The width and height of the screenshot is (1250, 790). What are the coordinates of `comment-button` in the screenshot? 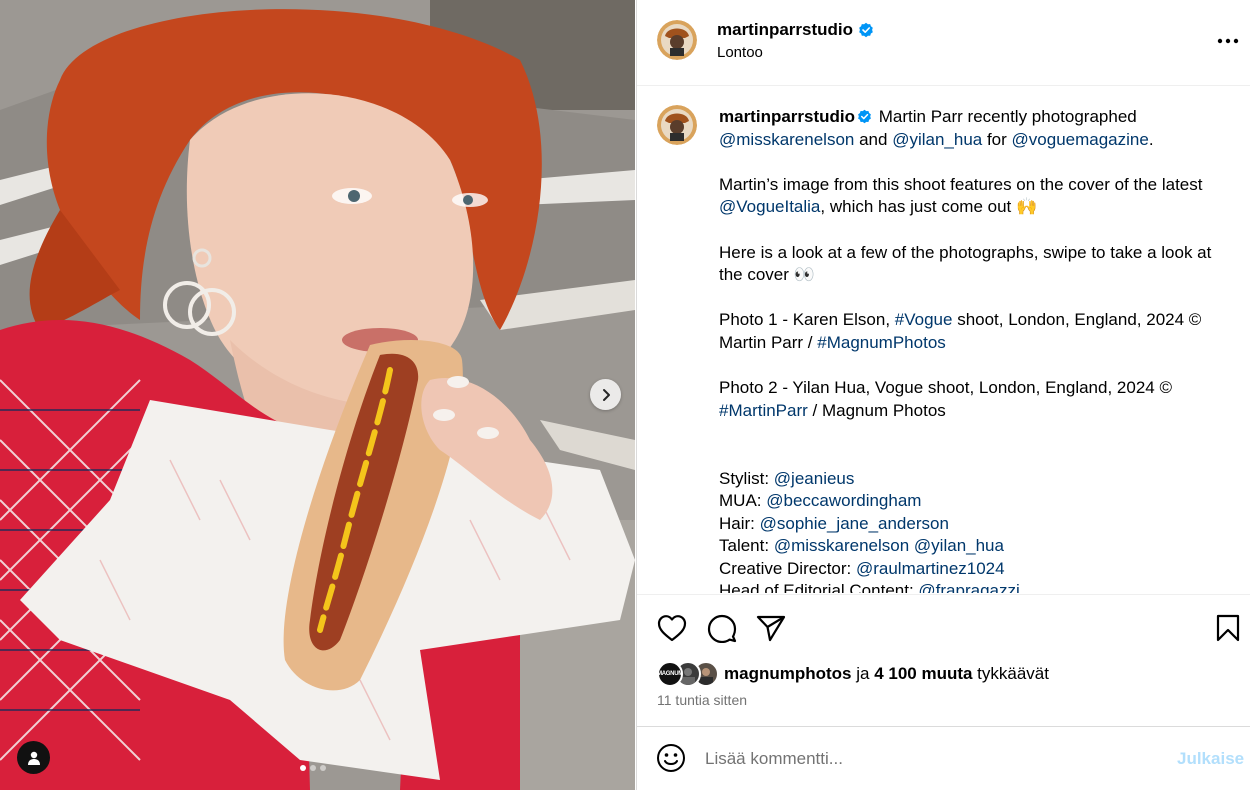 It's located at (722, 628).